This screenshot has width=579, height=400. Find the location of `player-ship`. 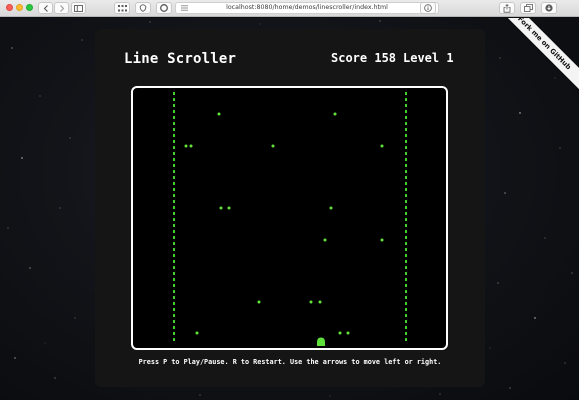

player-ship is located at coordinates (321, 341).